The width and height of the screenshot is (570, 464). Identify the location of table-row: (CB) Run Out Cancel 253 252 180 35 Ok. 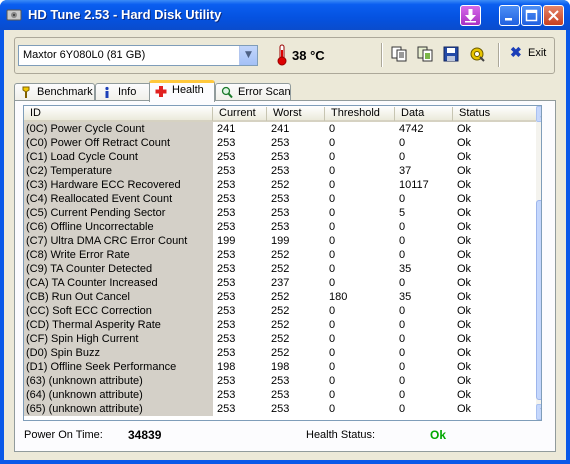
(280, 297).